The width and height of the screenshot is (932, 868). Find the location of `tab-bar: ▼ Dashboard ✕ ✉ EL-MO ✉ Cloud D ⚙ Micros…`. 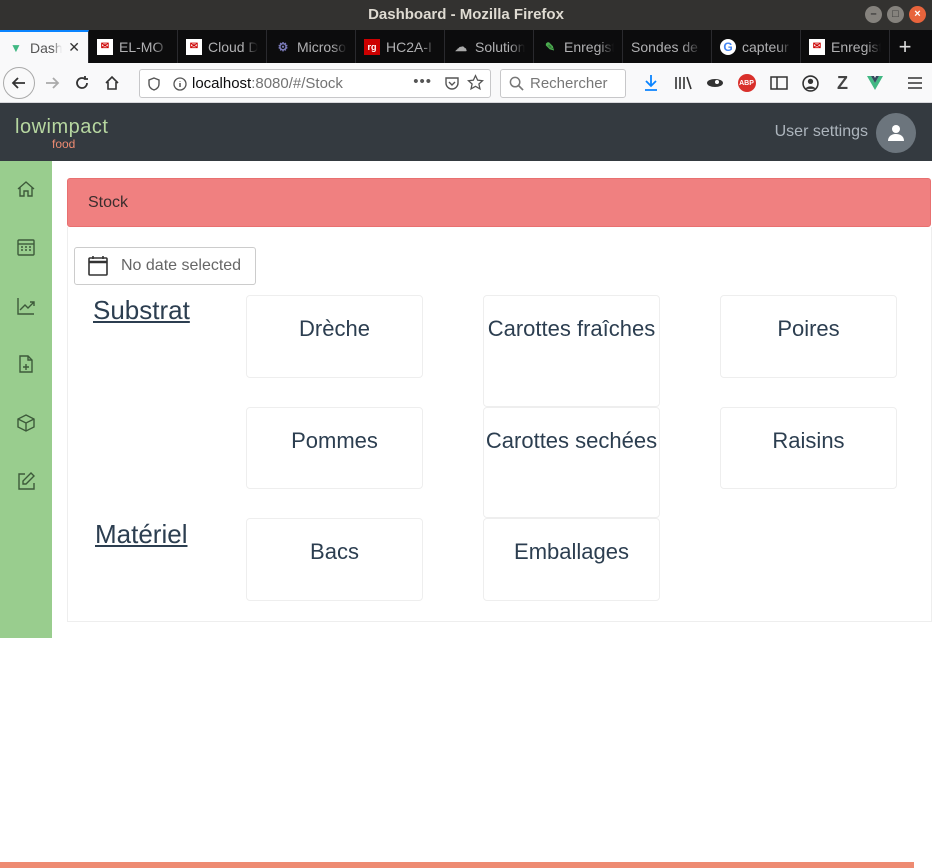

tab-bar: ▼ Dashboard ✕ ✉ EL-MO ✉ Cloud D ⚙ Micros… is located at coordinates (466, 46).